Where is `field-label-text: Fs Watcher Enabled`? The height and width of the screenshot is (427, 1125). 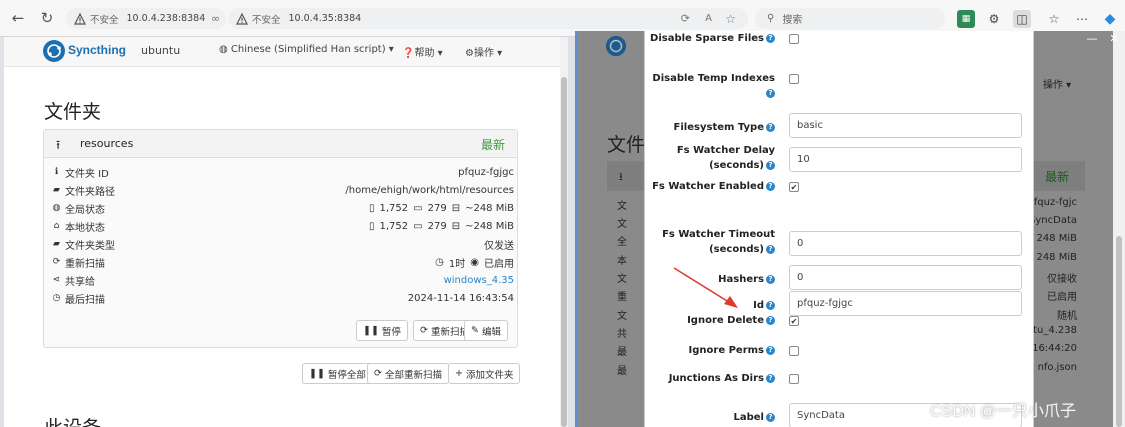
field-label-text: Fs Watcher Enabled is located at coordinates (708, 186).